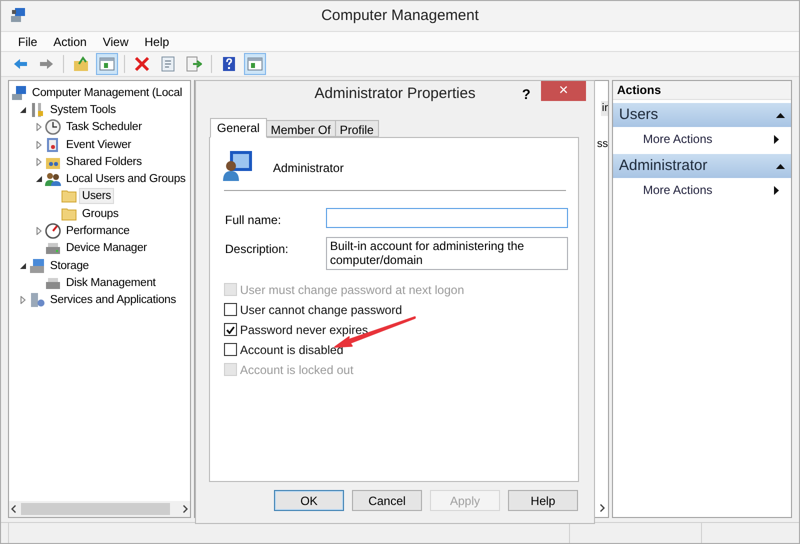 This screenshot has width=800, height=544. Describe the element at coordinates (297, 370) in the screenshot. I see `checkbox-label: Account is locked out` at that location.